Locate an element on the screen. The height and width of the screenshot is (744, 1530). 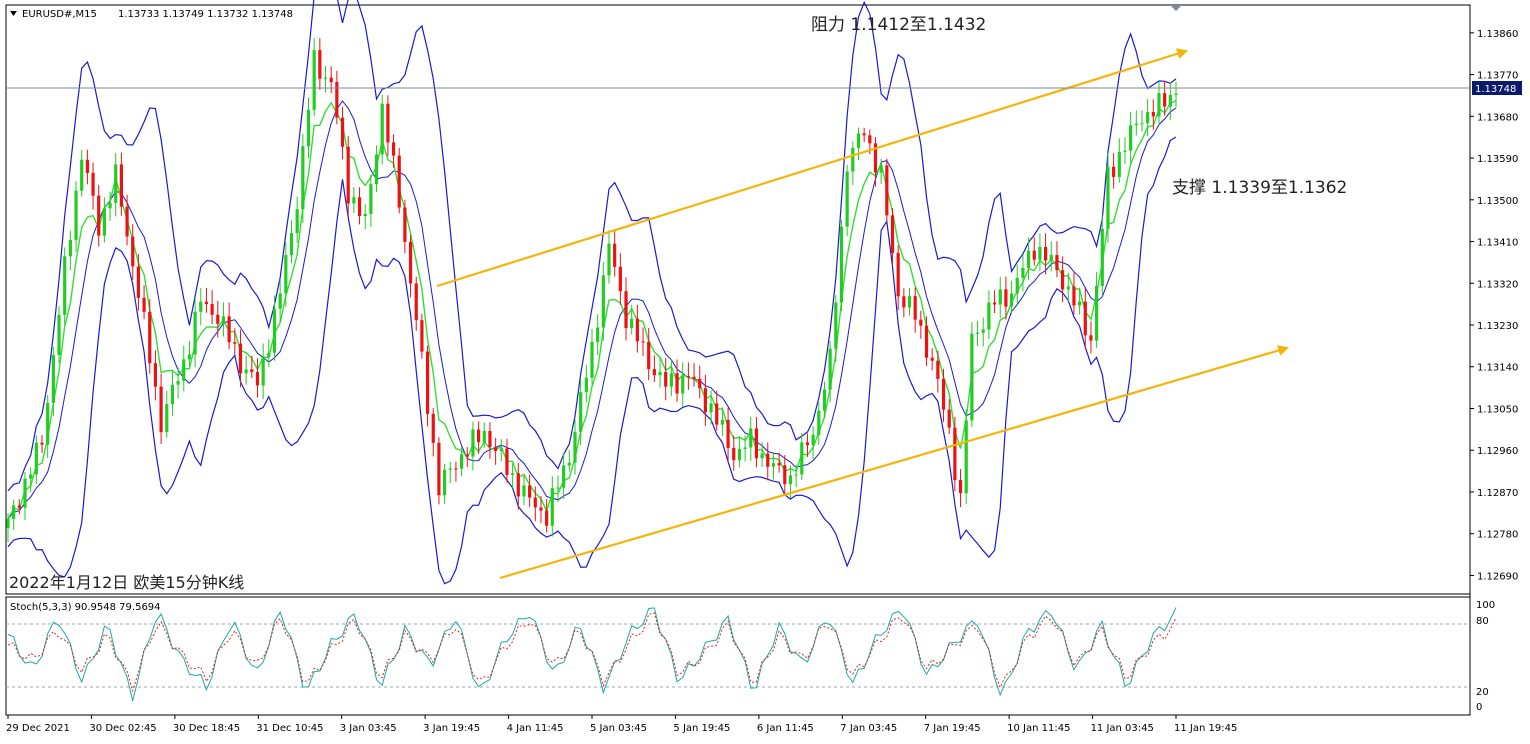
price-tick-label: 1.12870 is located at coordinates (1497, 493).